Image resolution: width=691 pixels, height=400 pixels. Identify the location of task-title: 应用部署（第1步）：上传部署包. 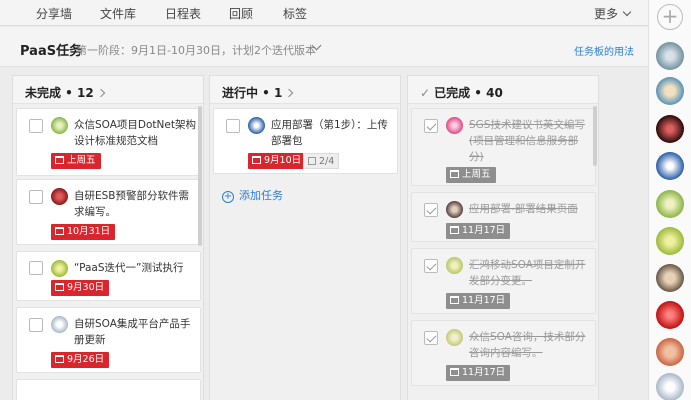
(329, 133).